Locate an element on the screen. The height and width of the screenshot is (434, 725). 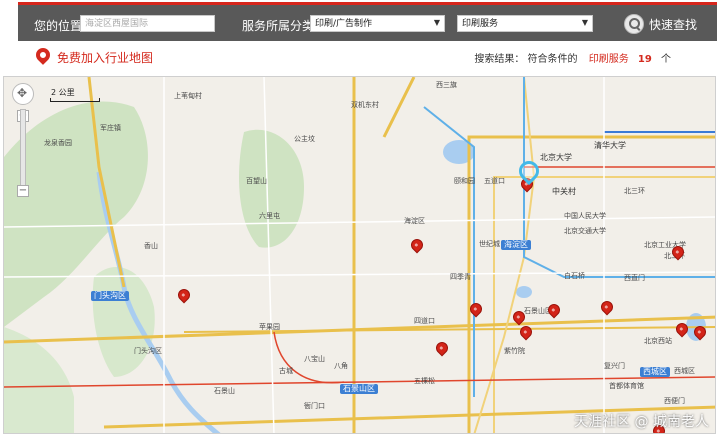
result-count: 19 is located at coordinates (644, 59).